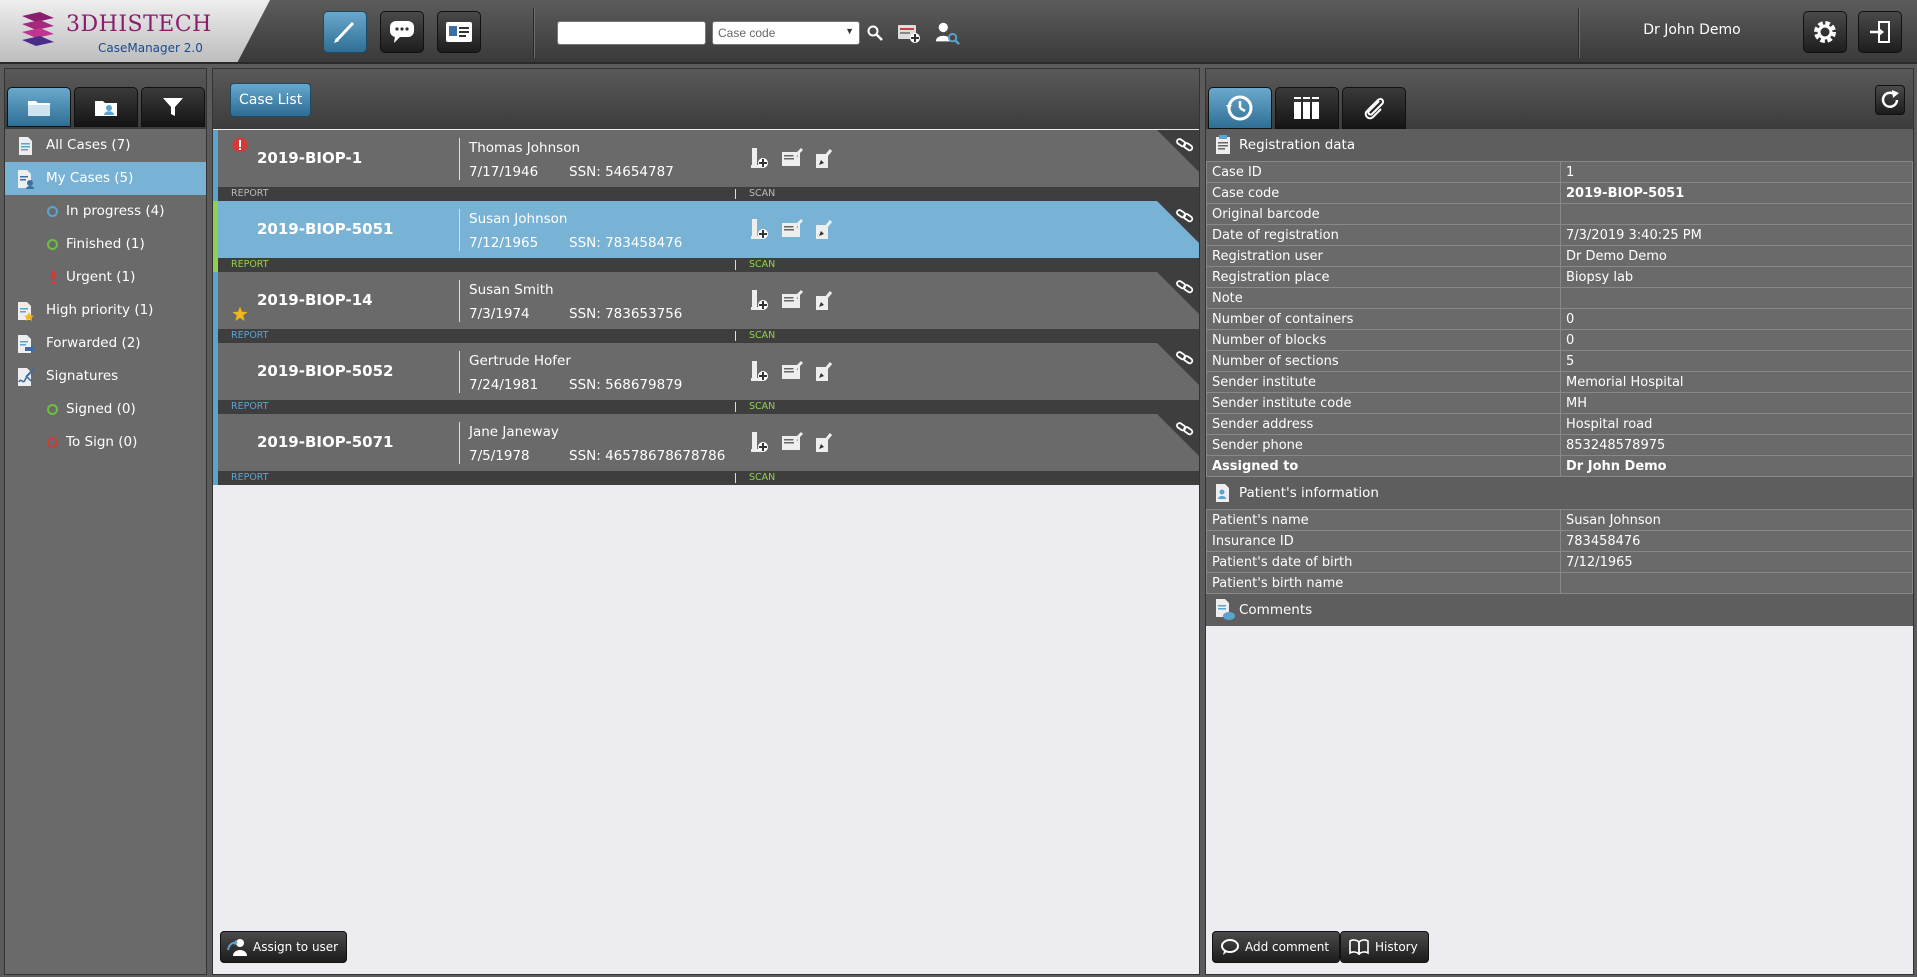 The width and height of the screenshot is (1917, 977). I want to click on forward-document-icon, so click(26, 344).